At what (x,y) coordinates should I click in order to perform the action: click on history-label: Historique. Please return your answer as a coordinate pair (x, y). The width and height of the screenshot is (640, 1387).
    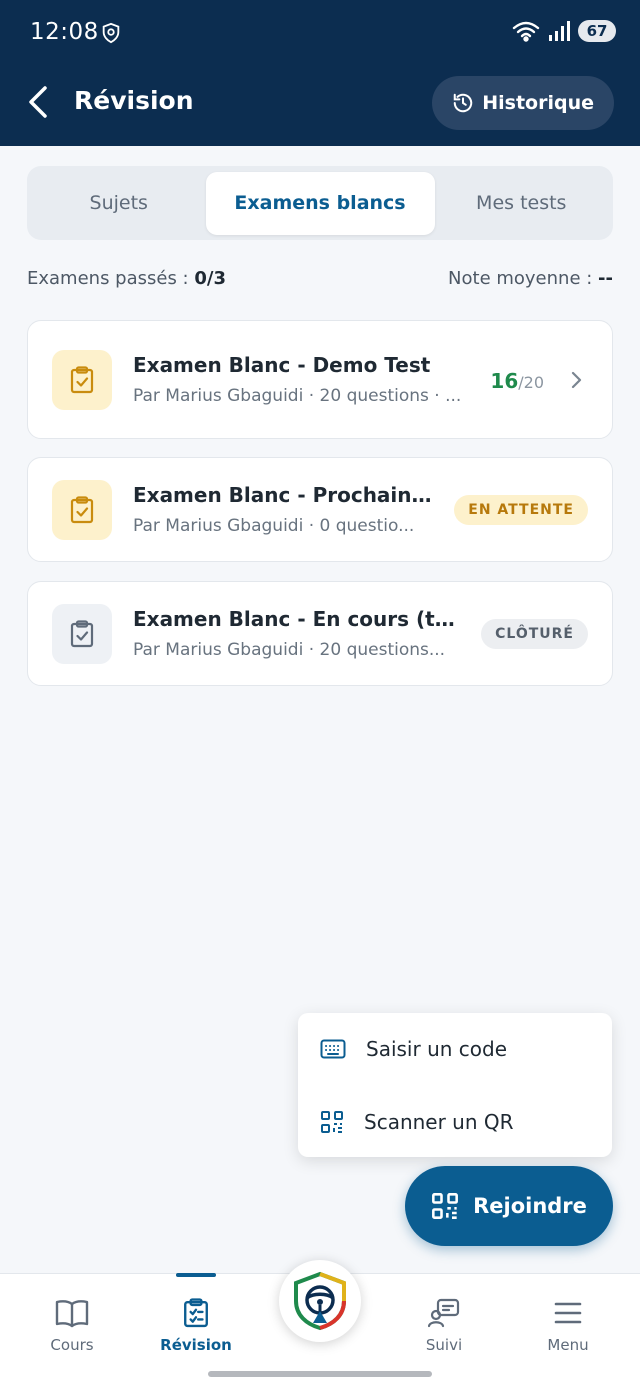
    Looking at the image, I should click on (538, 103).